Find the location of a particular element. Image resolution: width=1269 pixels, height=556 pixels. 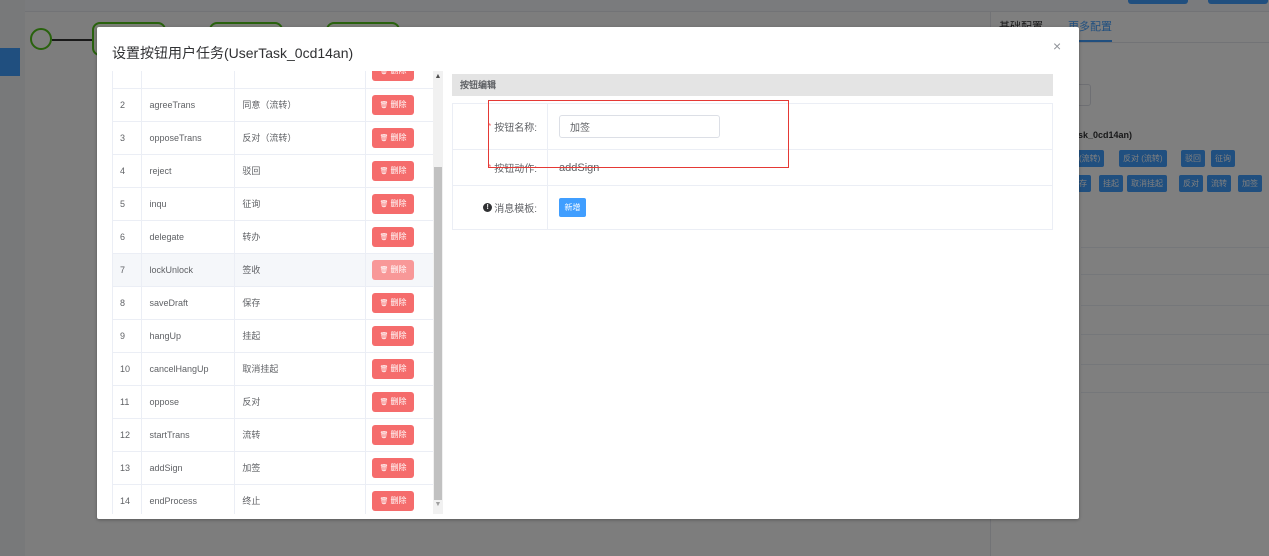

form-row-name: * 按钮名称: is located at coordinates (752, 127).